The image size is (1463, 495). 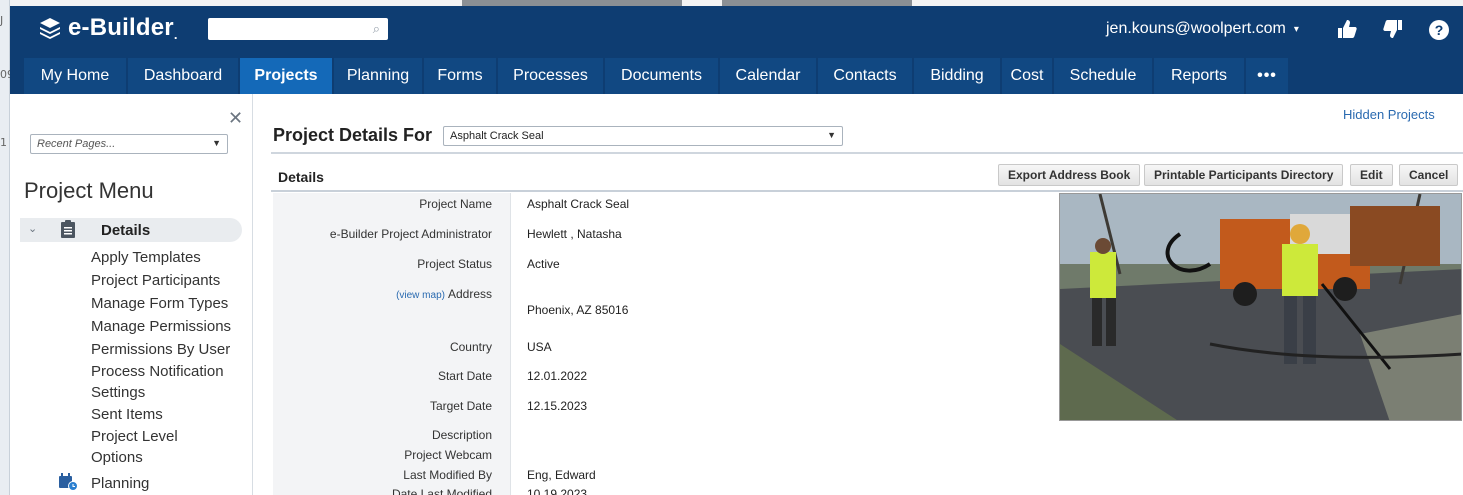 What do you see at coordinates (301, 177) in the screenshot?
I see `section-title: Details` at bounding box center [301, 177].